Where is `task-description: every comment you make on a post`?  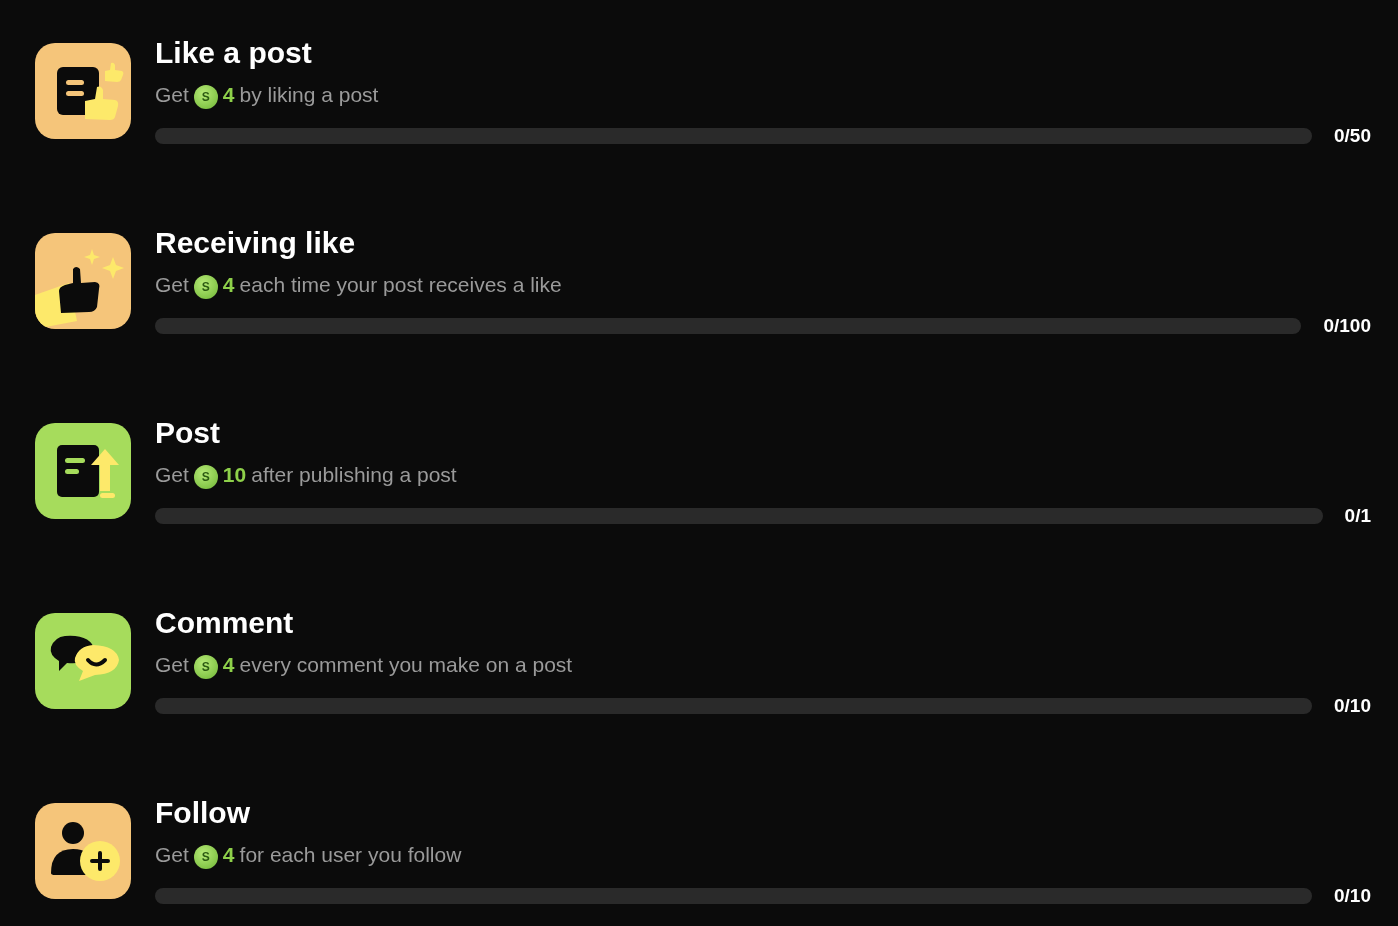 task-description: every comment you make on a post is located at coordinates (406, 665).